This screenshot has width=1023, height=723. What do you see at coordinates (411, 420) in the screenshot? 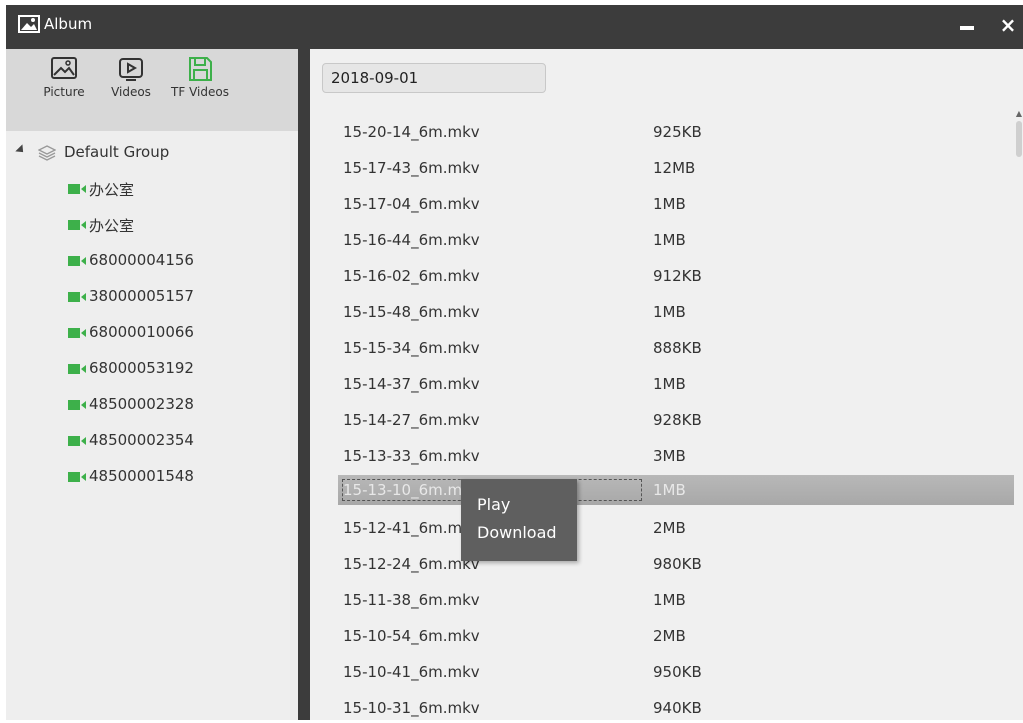
I see `file-name: 15-14-27_6m.mkv` at bounding box center [411, 420].